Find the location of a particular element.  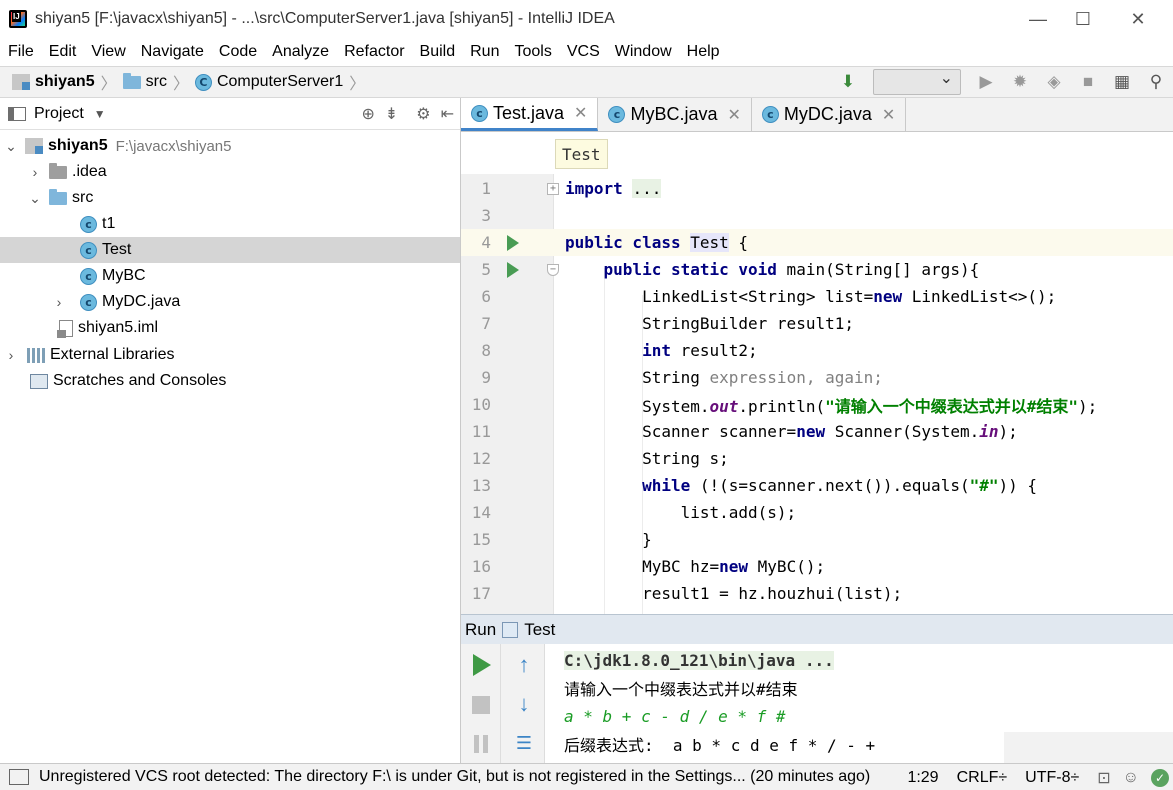

code-text: int result2; is located at coordinates (700, 350).